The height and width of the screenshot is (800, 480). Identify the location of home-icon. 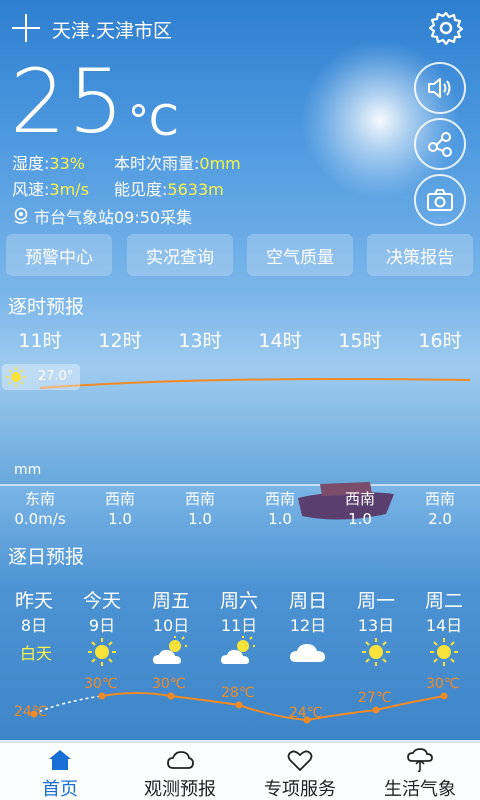
(60, 760).